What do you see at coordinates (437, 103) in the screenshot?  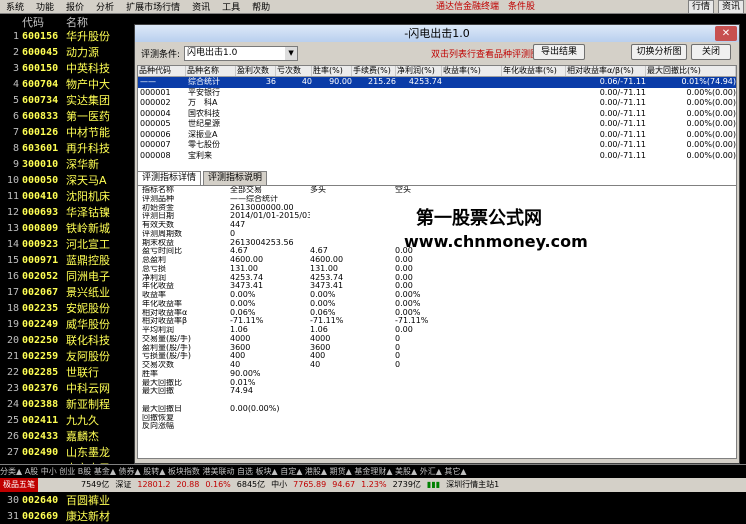 I see `grid-row: 000002 万 科A 0.00/-71.11 0.00%(0.00)` at bounding box center [437, 103].